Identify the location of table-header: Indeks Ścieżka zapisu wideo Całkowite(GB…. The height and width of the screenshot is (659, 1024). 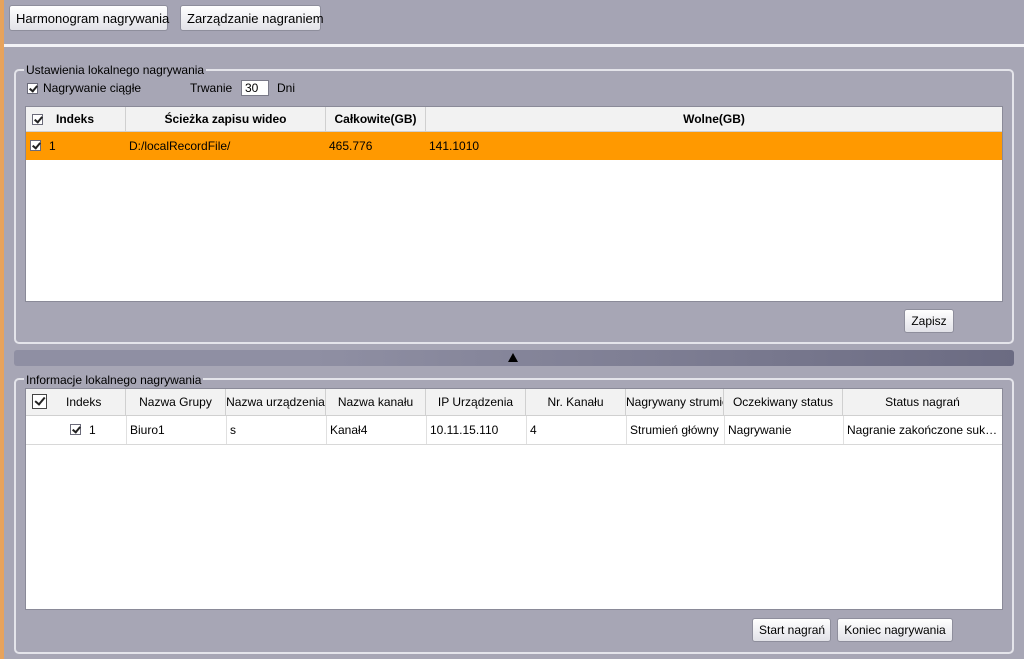
(514, 119).